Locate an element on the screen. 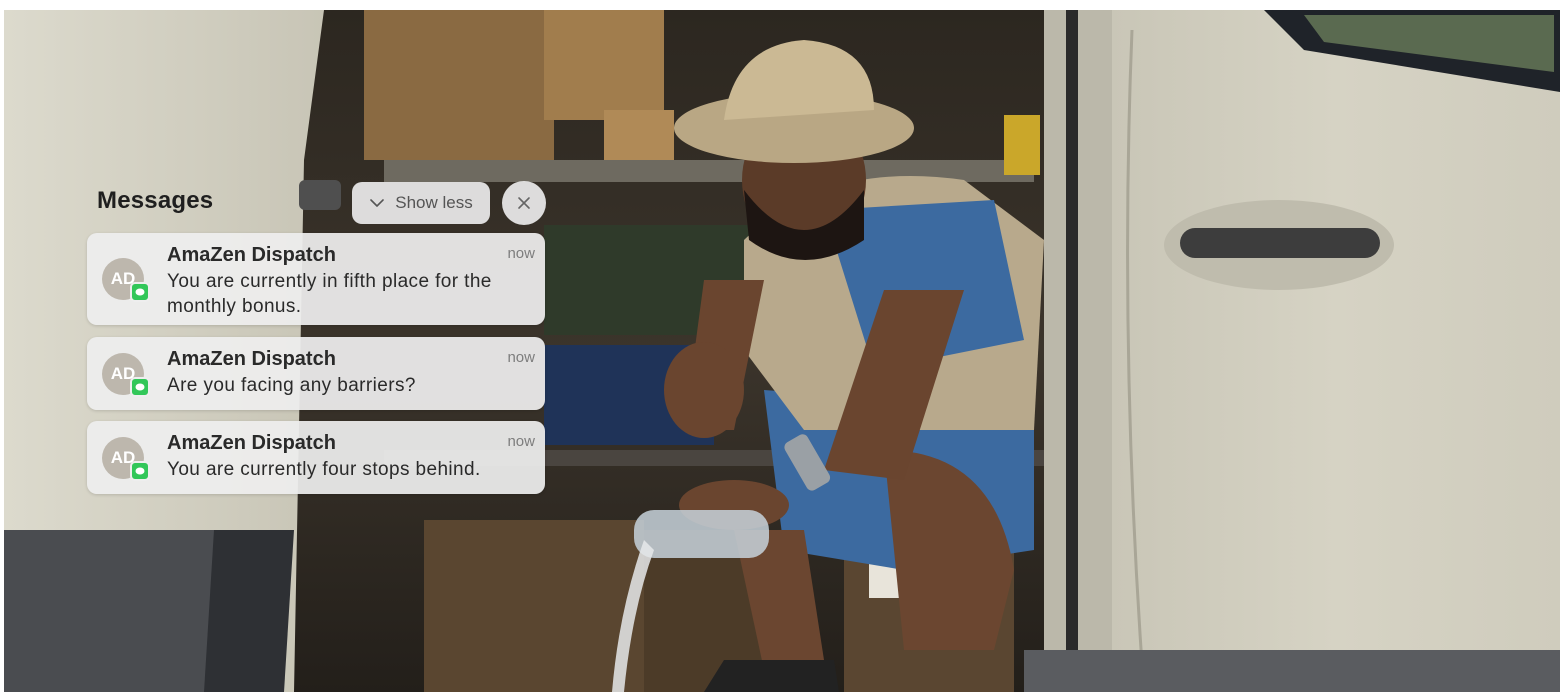 The width and height of the screenshot is (1564, 692). close-icon is located at coordinates (524, 203).